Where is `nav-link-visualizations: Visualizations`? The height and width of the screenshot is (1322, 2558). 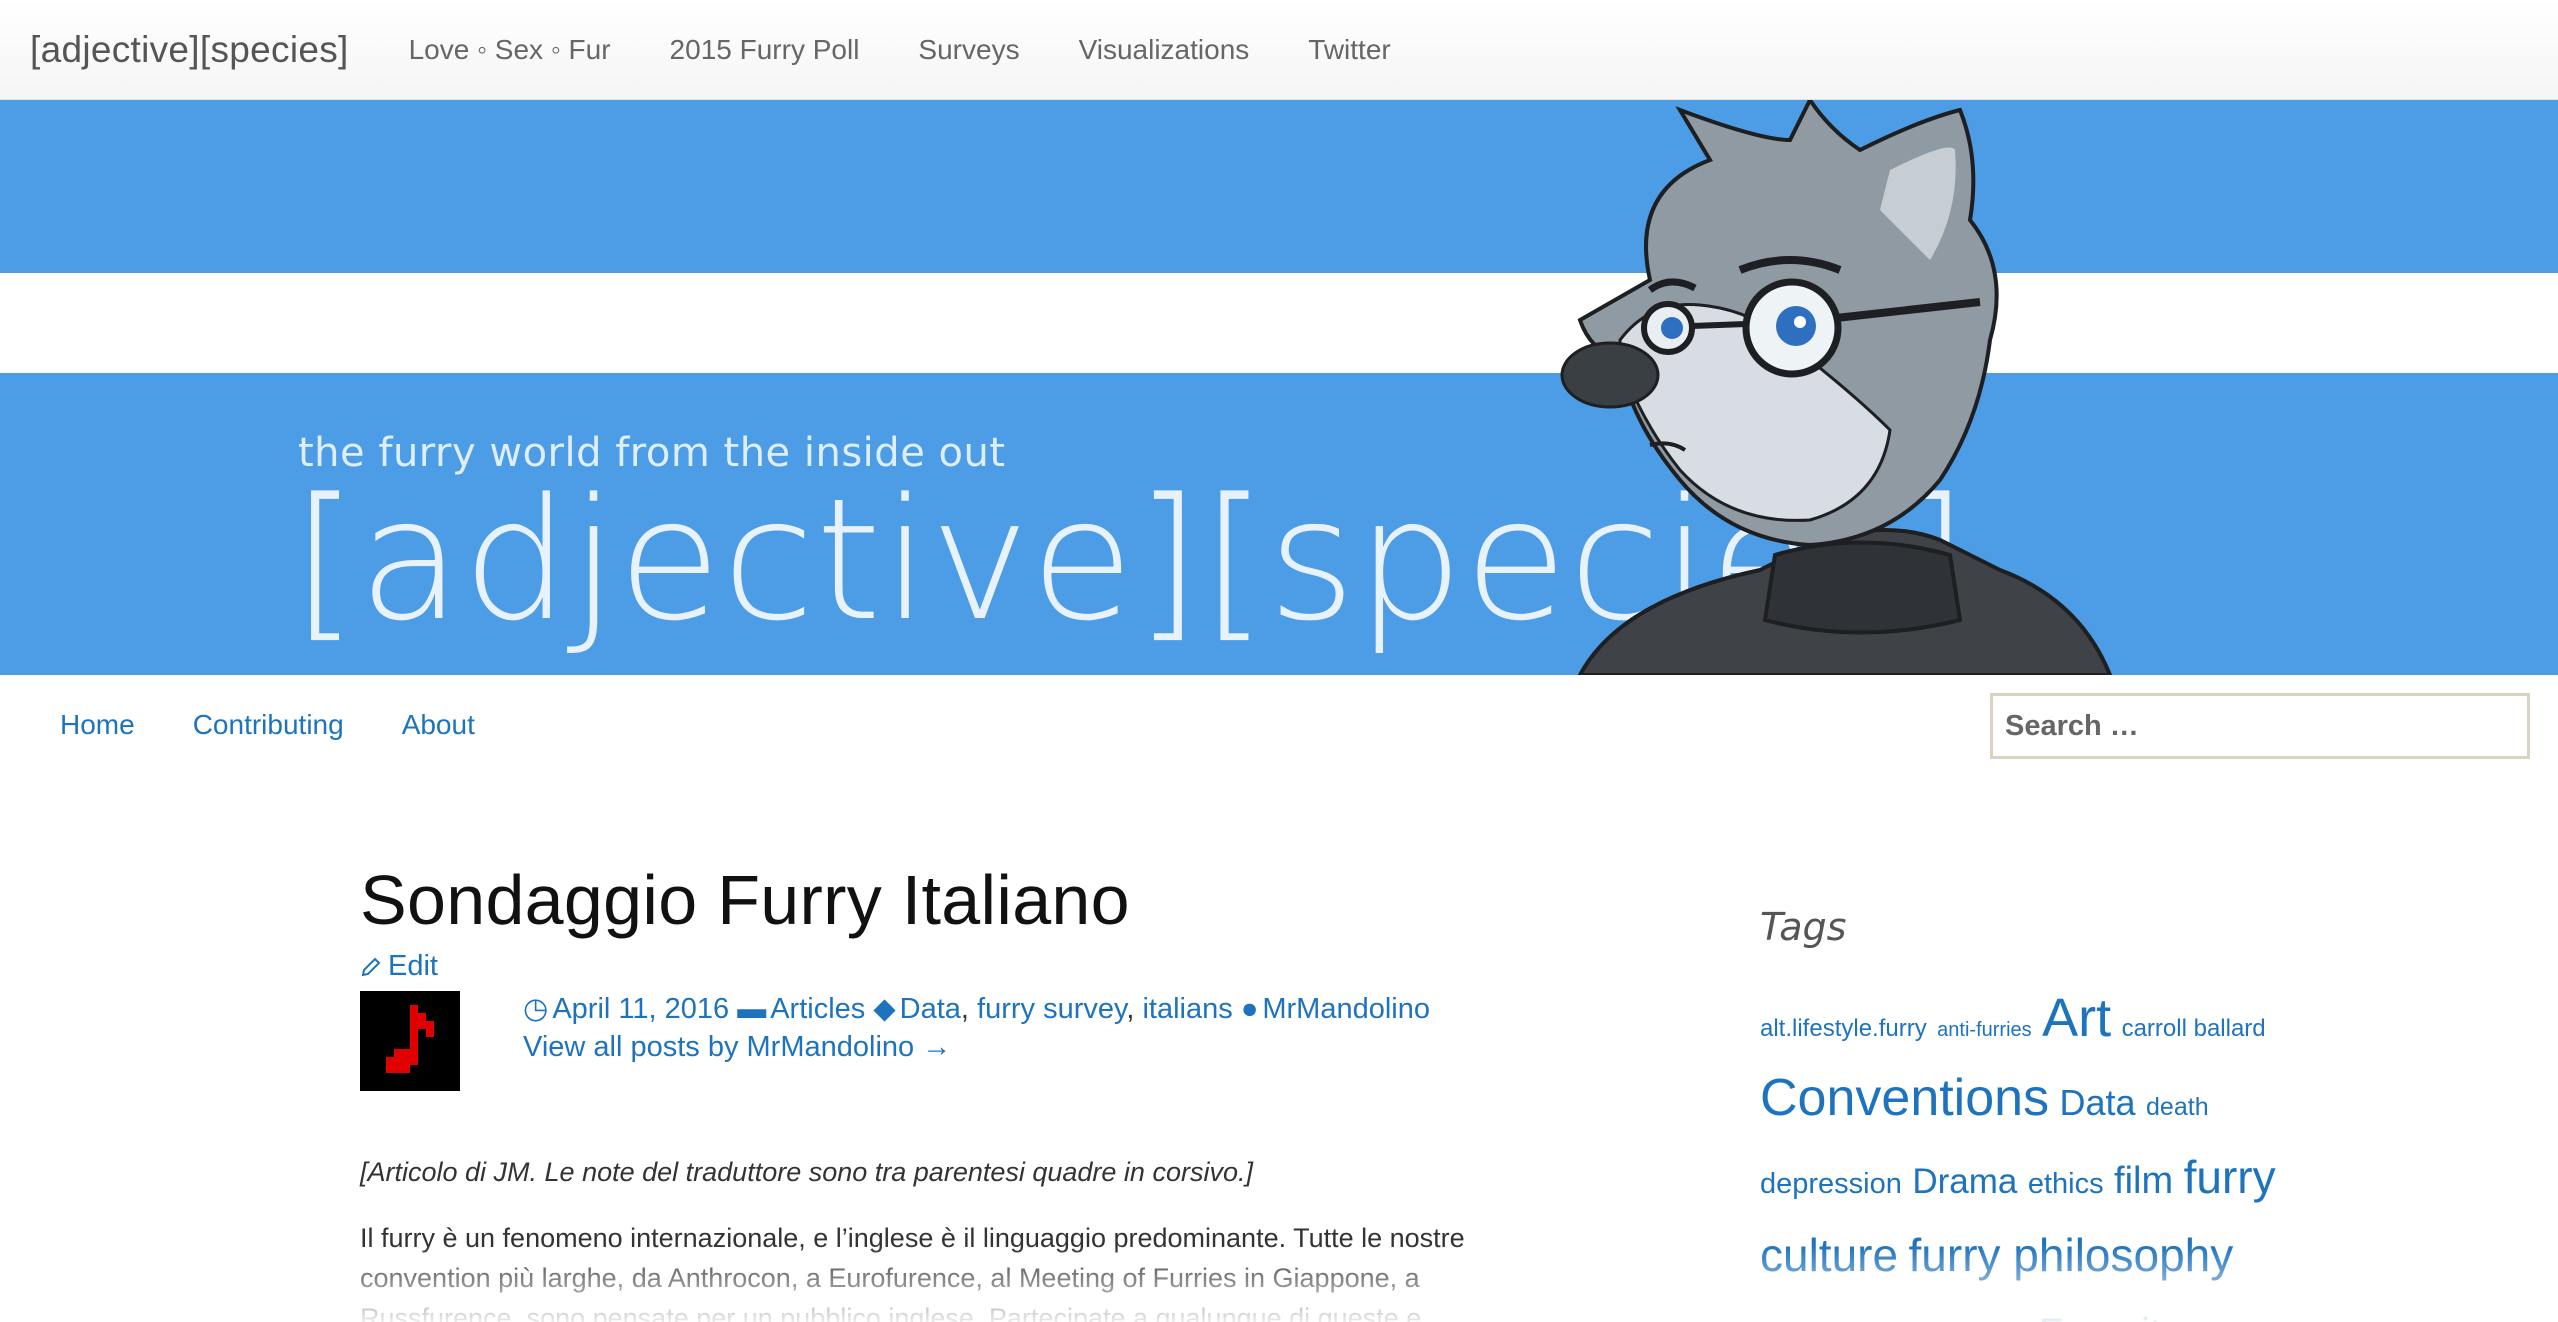 nav-link-visualizations: Visualizations is located at coordinates (1164, 50).